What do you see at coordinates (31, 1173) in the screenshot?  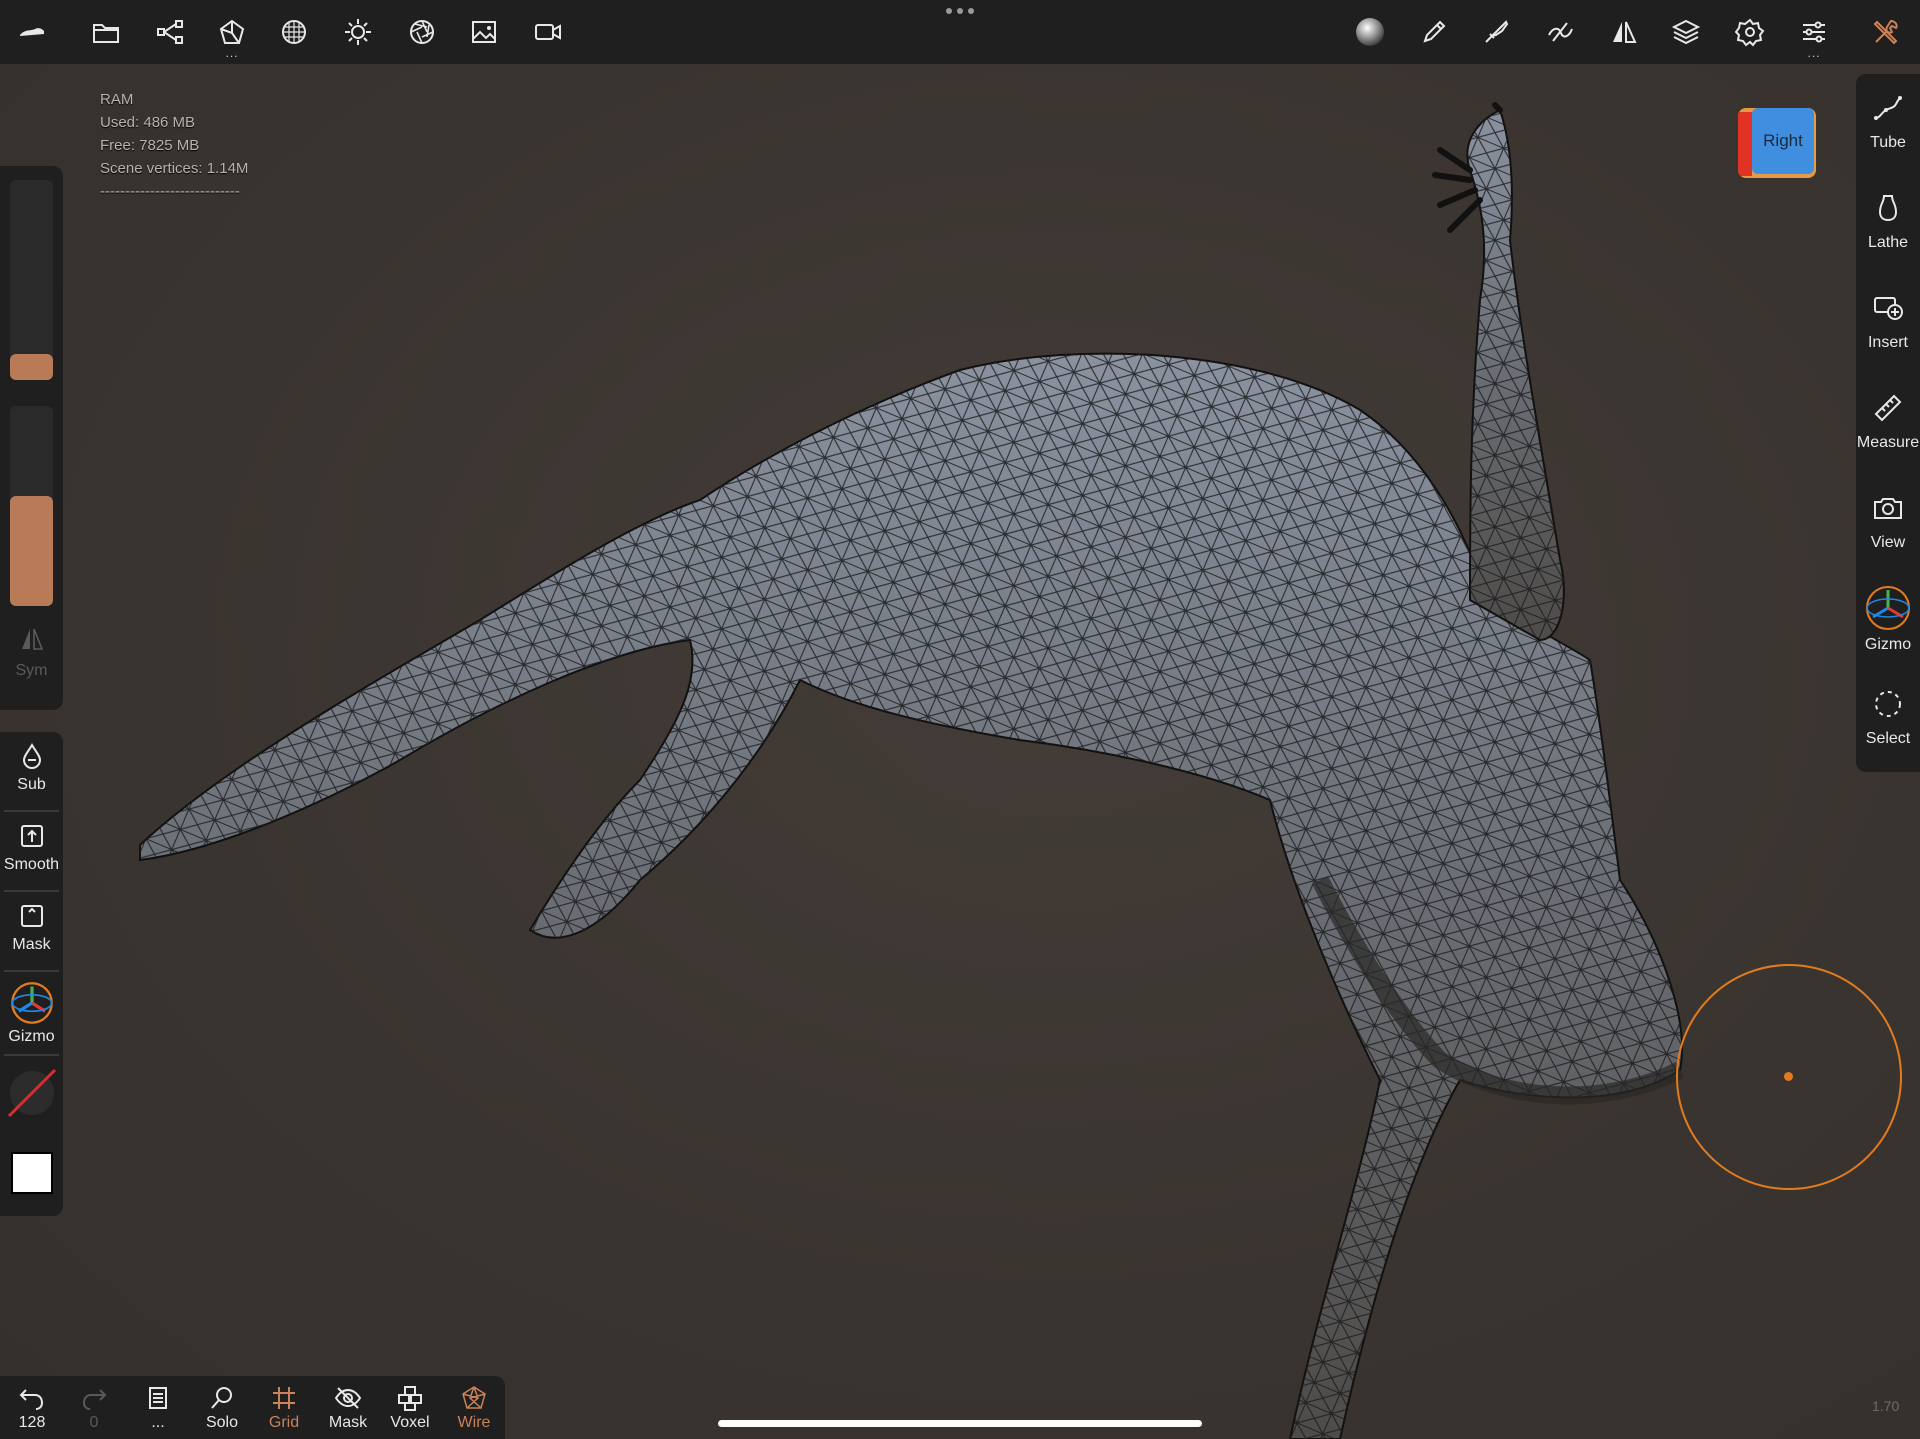 I see `color-swatch-white` at bounding box center [31, 1173].